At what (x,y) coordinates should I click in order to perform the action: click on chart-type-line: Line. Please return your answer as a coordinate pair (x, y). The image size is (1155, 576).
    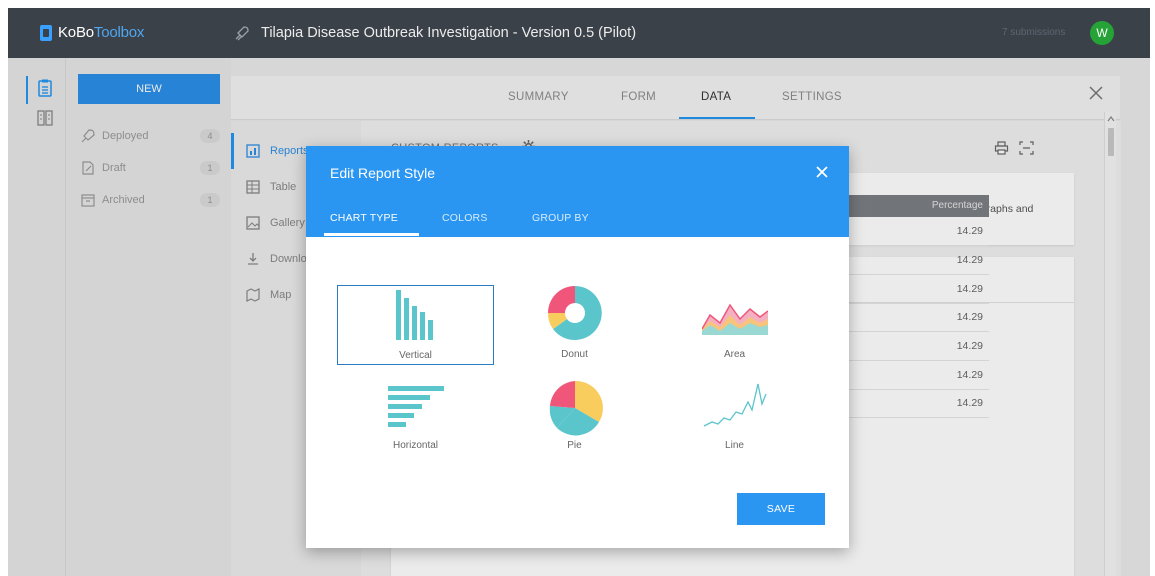
    Looking at the image, I should click on (734, 418).